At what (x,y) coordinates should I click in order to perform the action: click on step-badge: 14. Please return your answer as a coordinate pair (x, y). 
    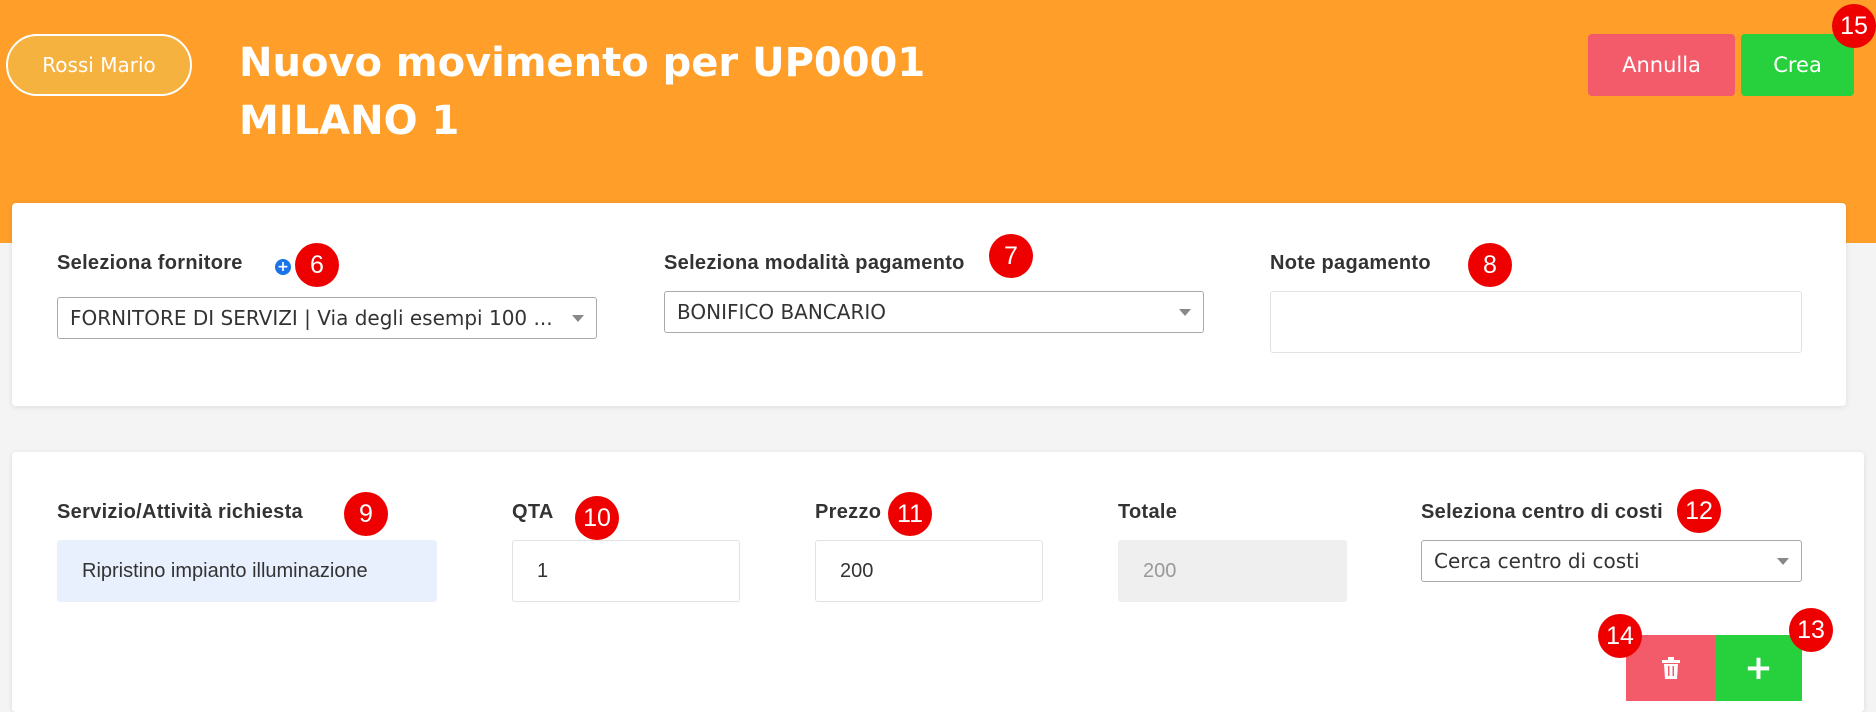
    Looking at the image, I should click on (1620, 636).